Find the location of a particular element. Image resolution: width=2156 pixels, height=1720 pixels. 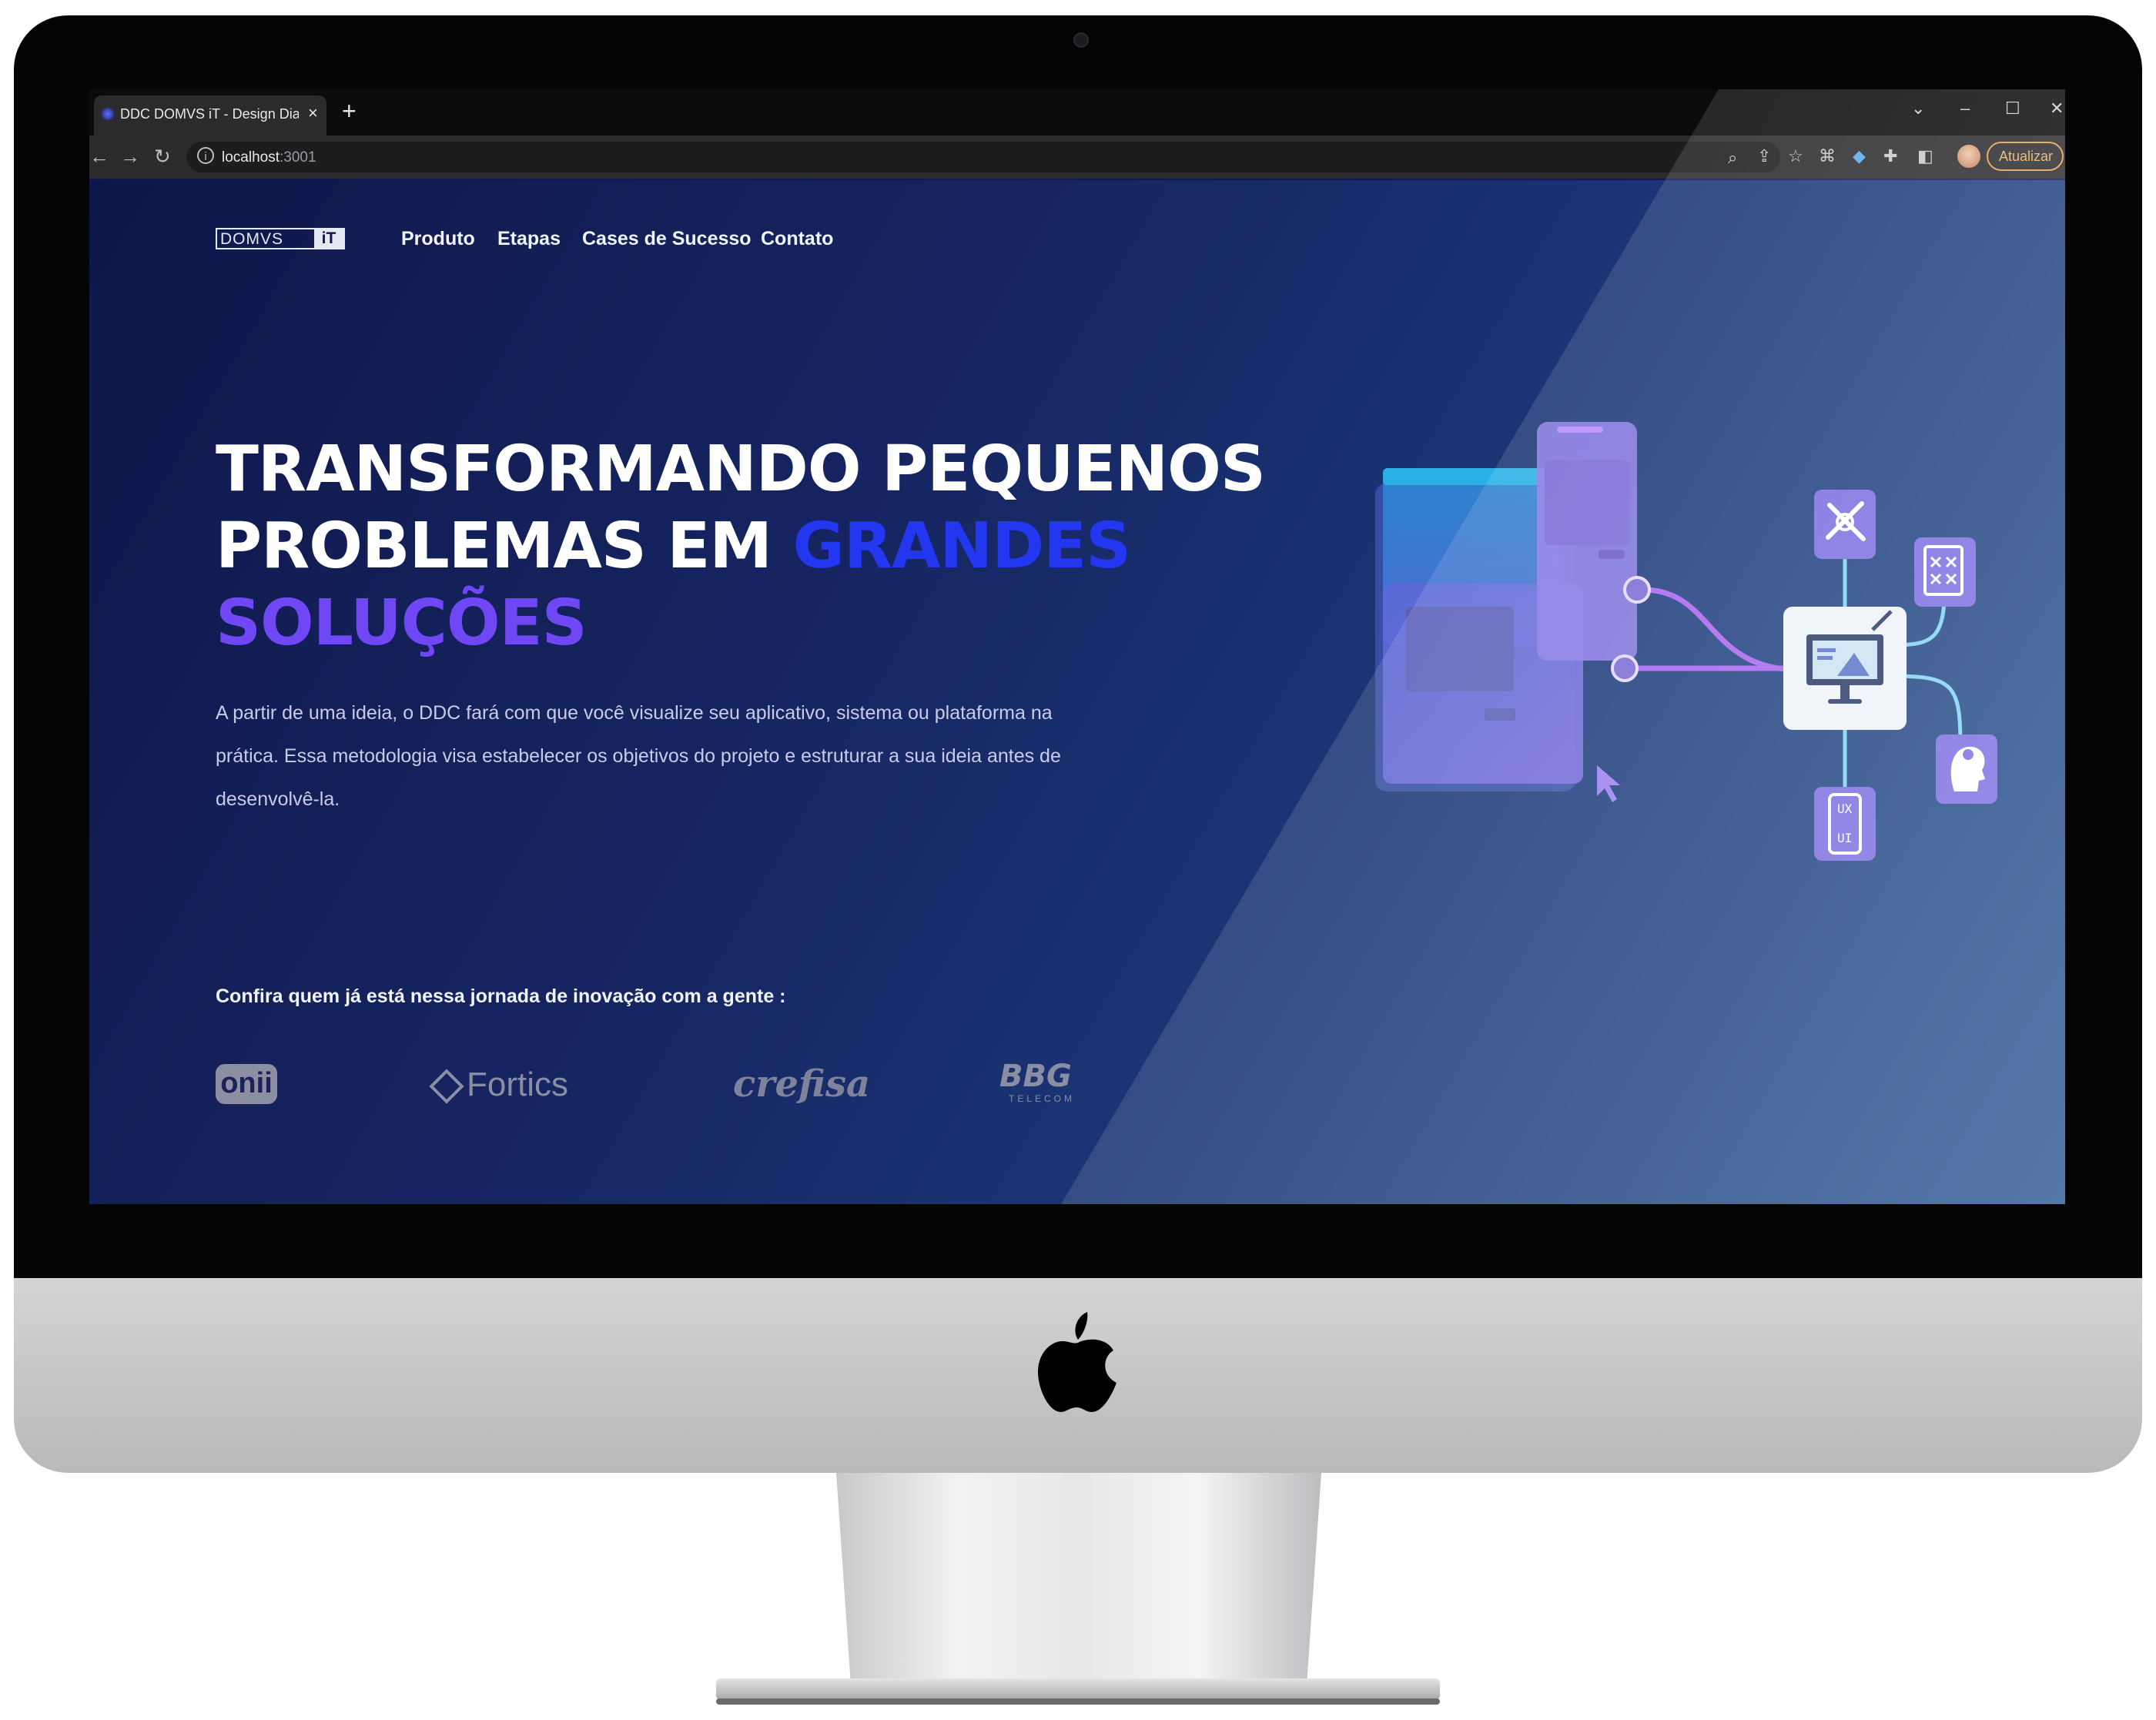

maximize-icon: ☐ is located at coordinates (2012, 109).